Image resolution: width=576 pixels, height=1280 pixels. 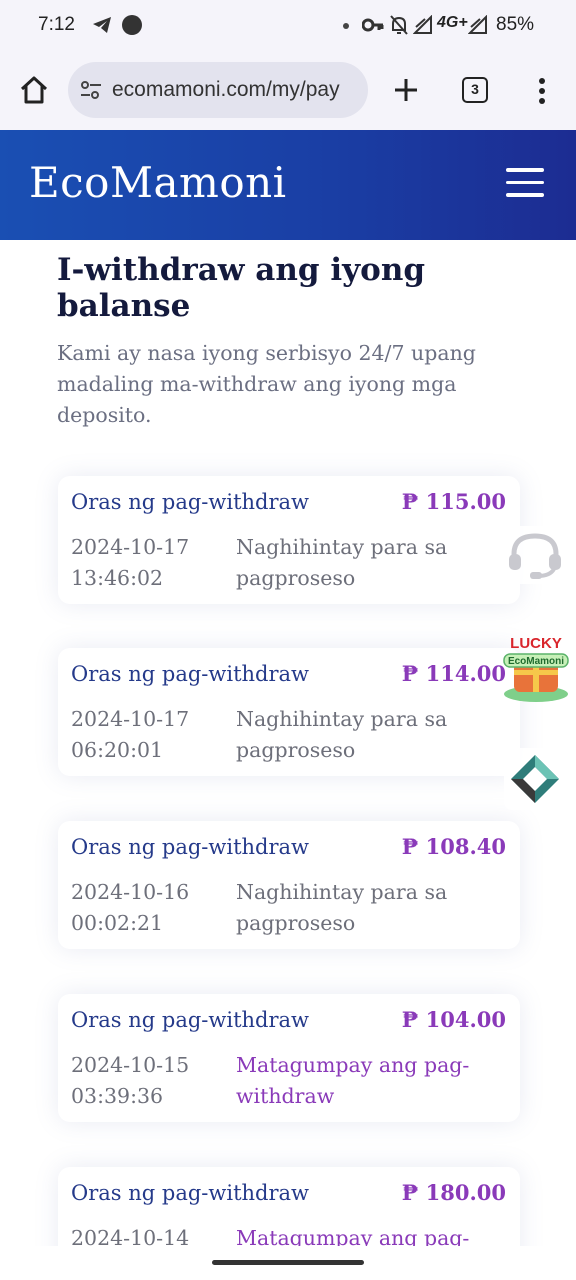 I want to click on telegram-icon, so click(x=102, y=25).